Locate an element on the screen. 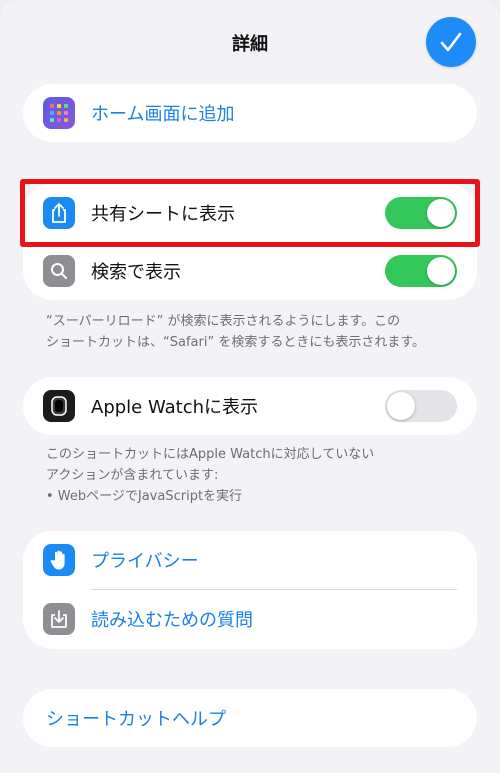 This screenshot has width=500, height=773. search-note-line: “スーパーリロード” が検索に表示されるようにします。この is located at coordinates (223, 321).